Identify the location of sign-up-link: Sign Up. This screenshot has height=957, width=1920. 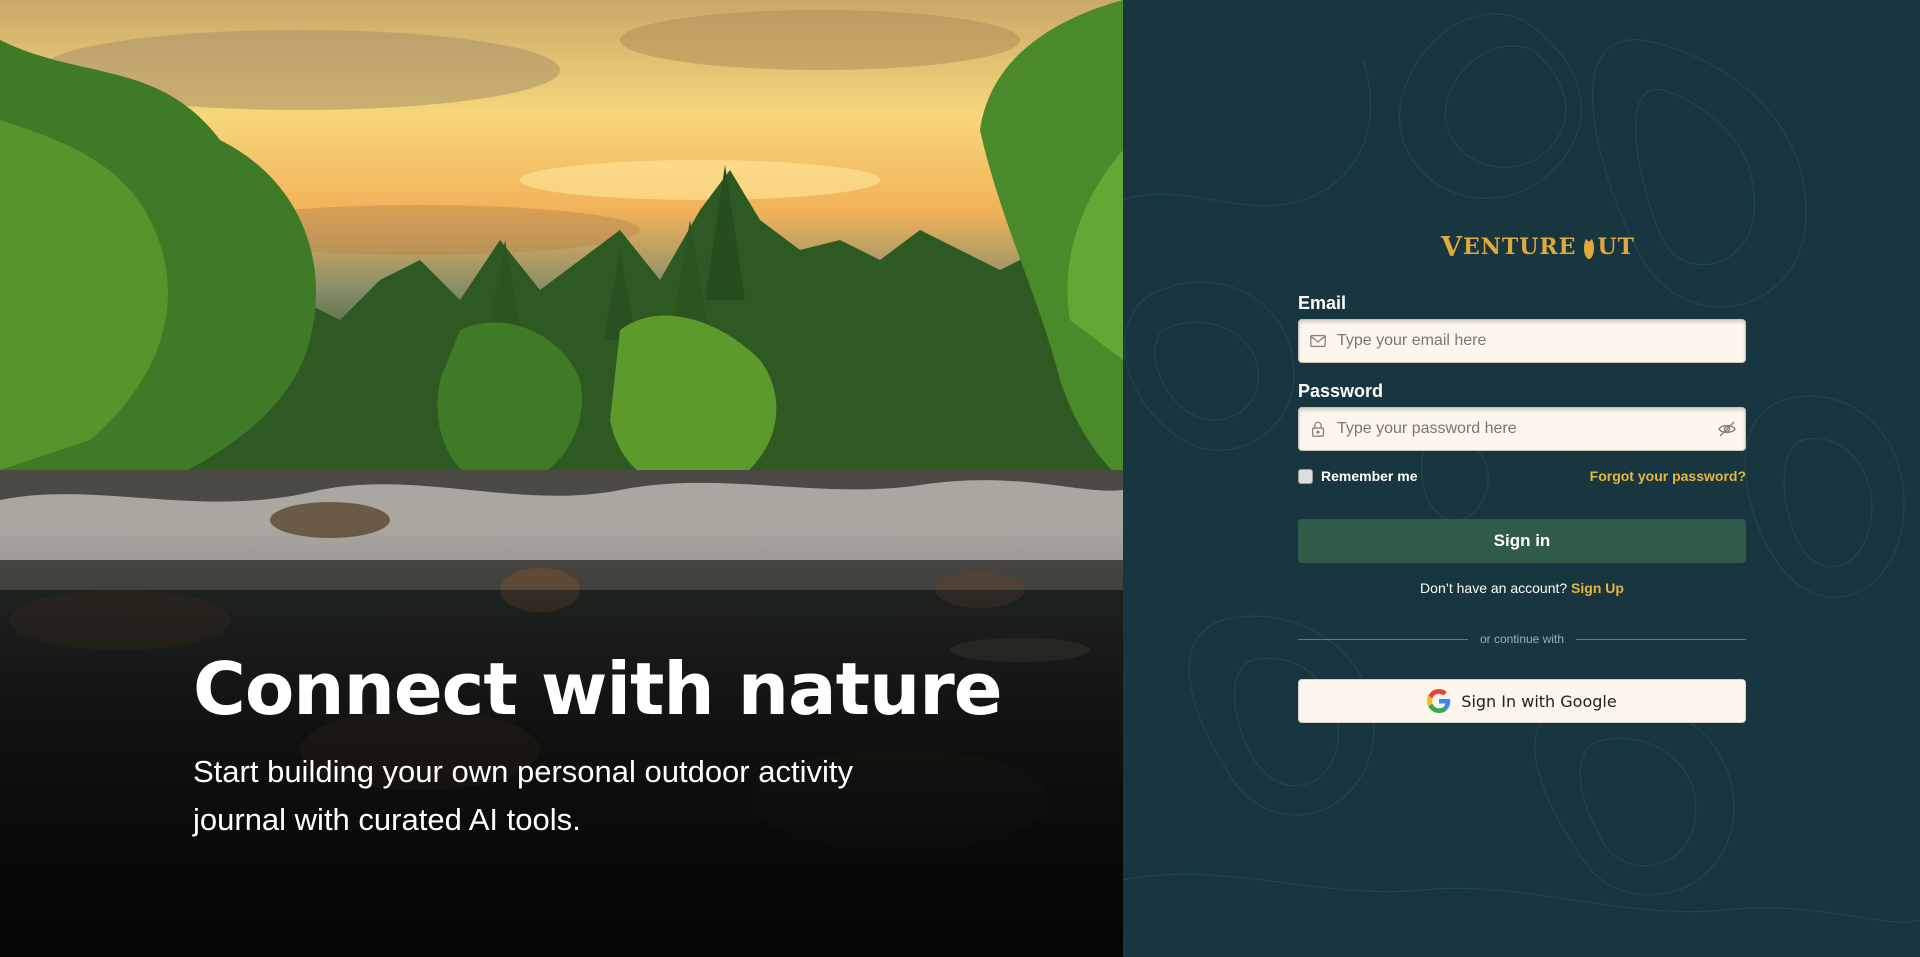
(1597, 588).